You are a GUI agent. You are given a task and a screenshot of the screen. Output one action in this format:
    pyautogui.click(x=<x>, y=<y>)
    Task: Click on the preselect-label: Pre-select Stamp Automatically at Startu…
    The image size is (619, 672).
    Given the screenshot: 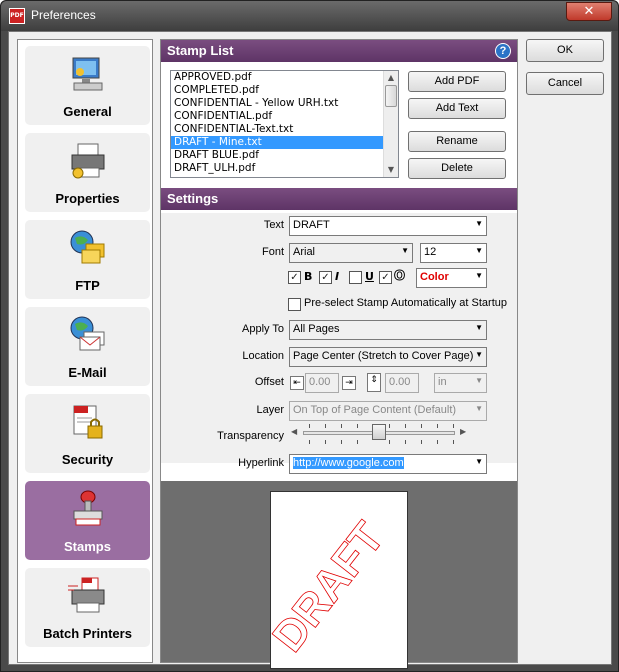 What is the action you would take?
    pyautogui.click(x=405, y=303)
    